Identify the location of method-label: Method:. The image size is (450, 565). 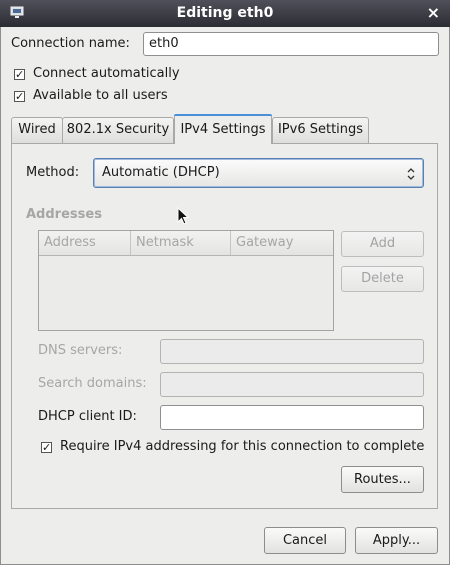
(53, 172).